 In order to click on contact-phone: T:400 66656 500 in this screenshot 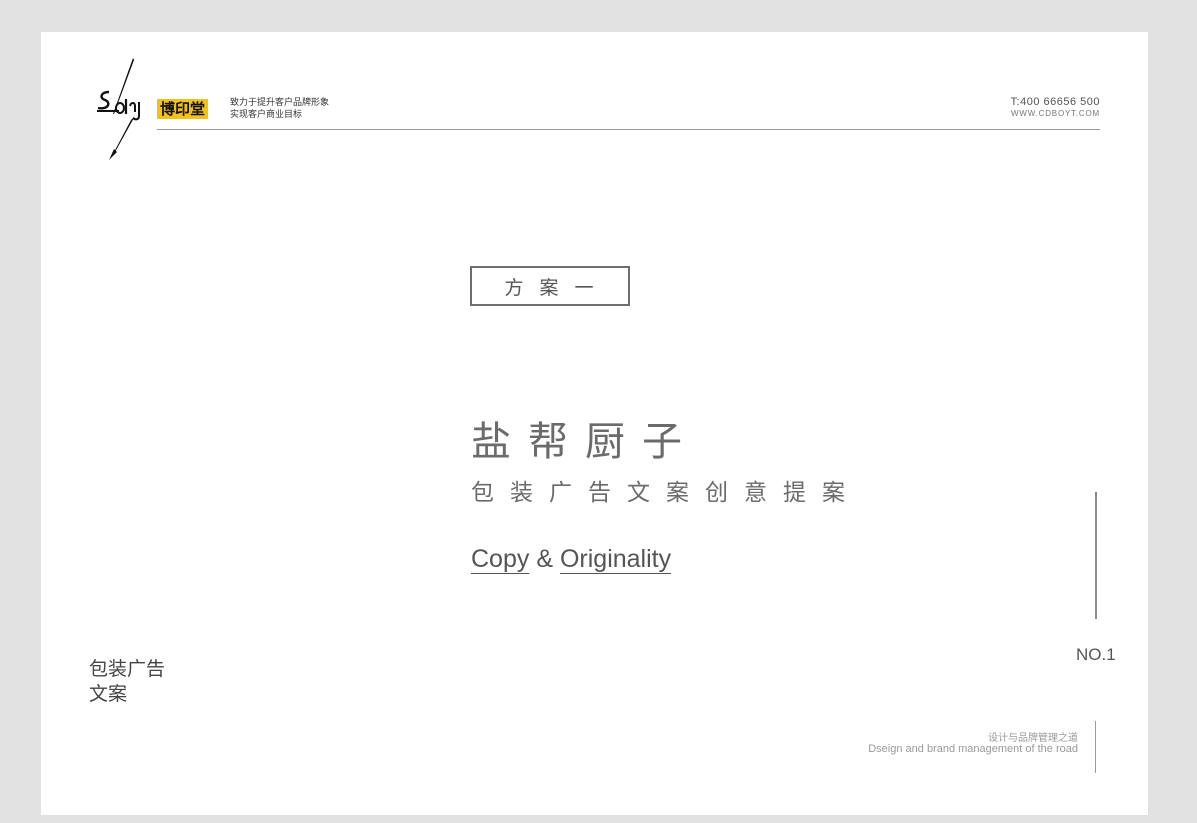, I will do `click(1055, 102)`.